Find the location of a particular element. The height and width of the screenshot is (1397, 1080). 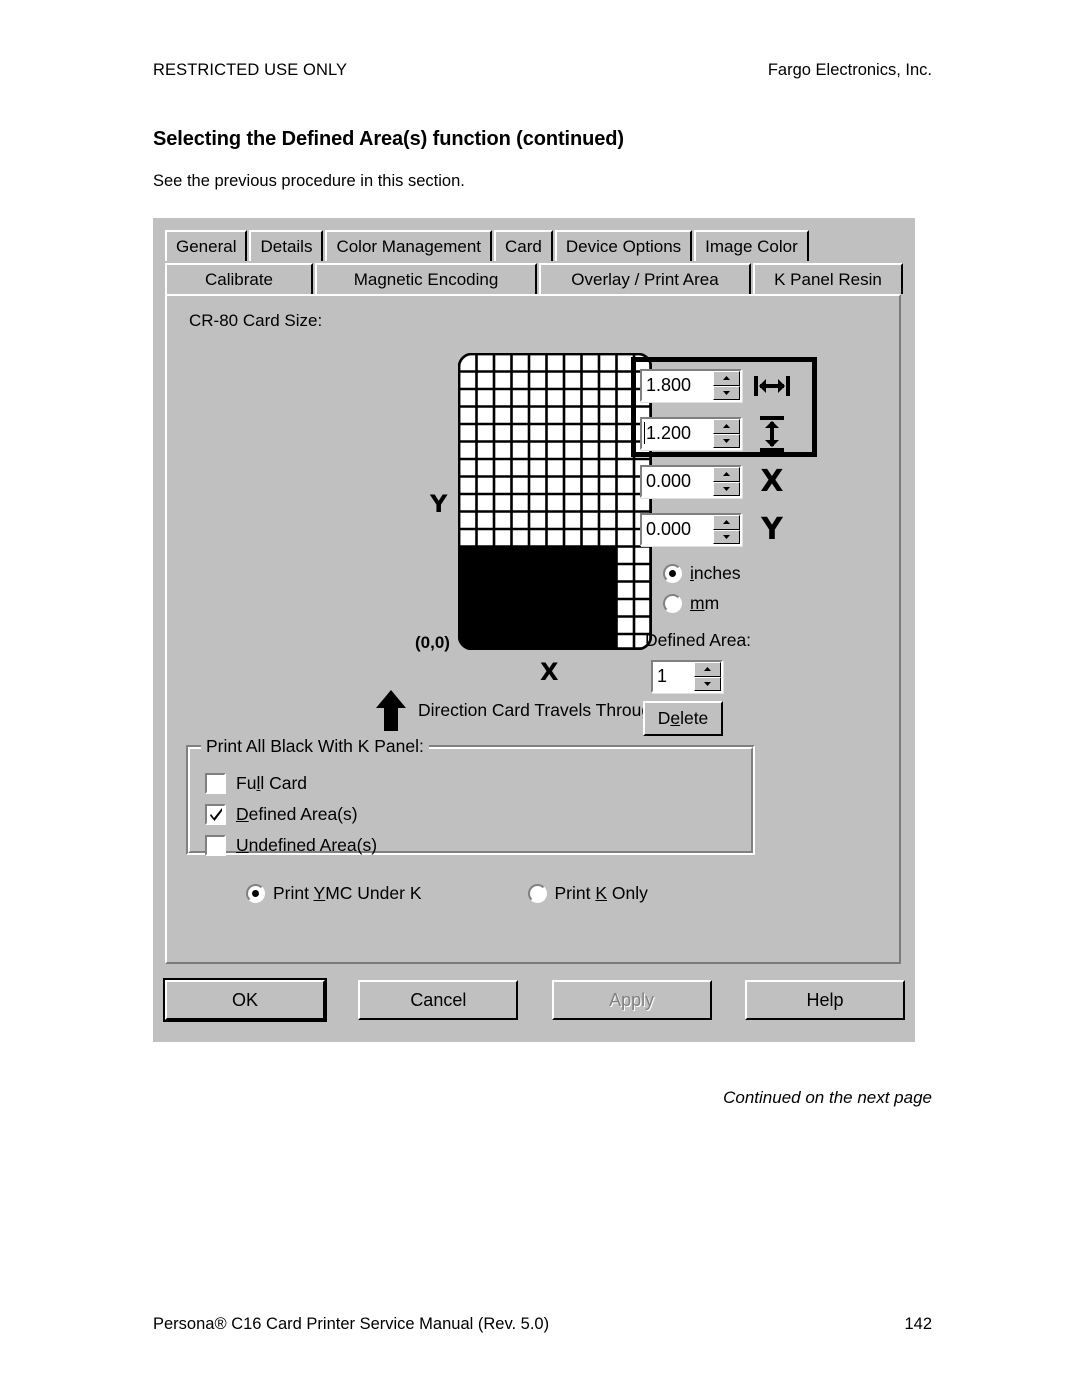

radio-inches-icon is located at coordinates (672, 573).